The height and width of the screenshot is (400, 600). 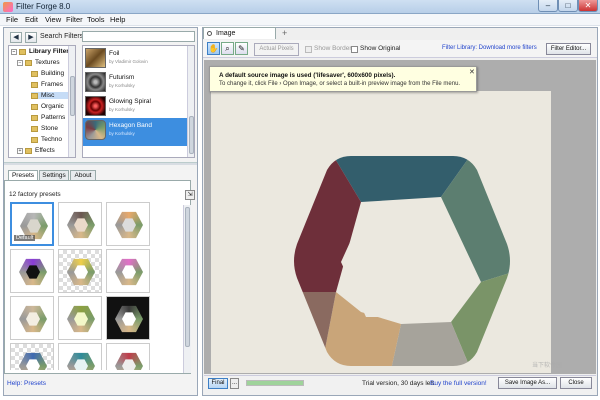 What do you see at coordinates (48, 95) in the screenshot?
I see `tree-item-label: Misc` at bounding box center [48, 95].